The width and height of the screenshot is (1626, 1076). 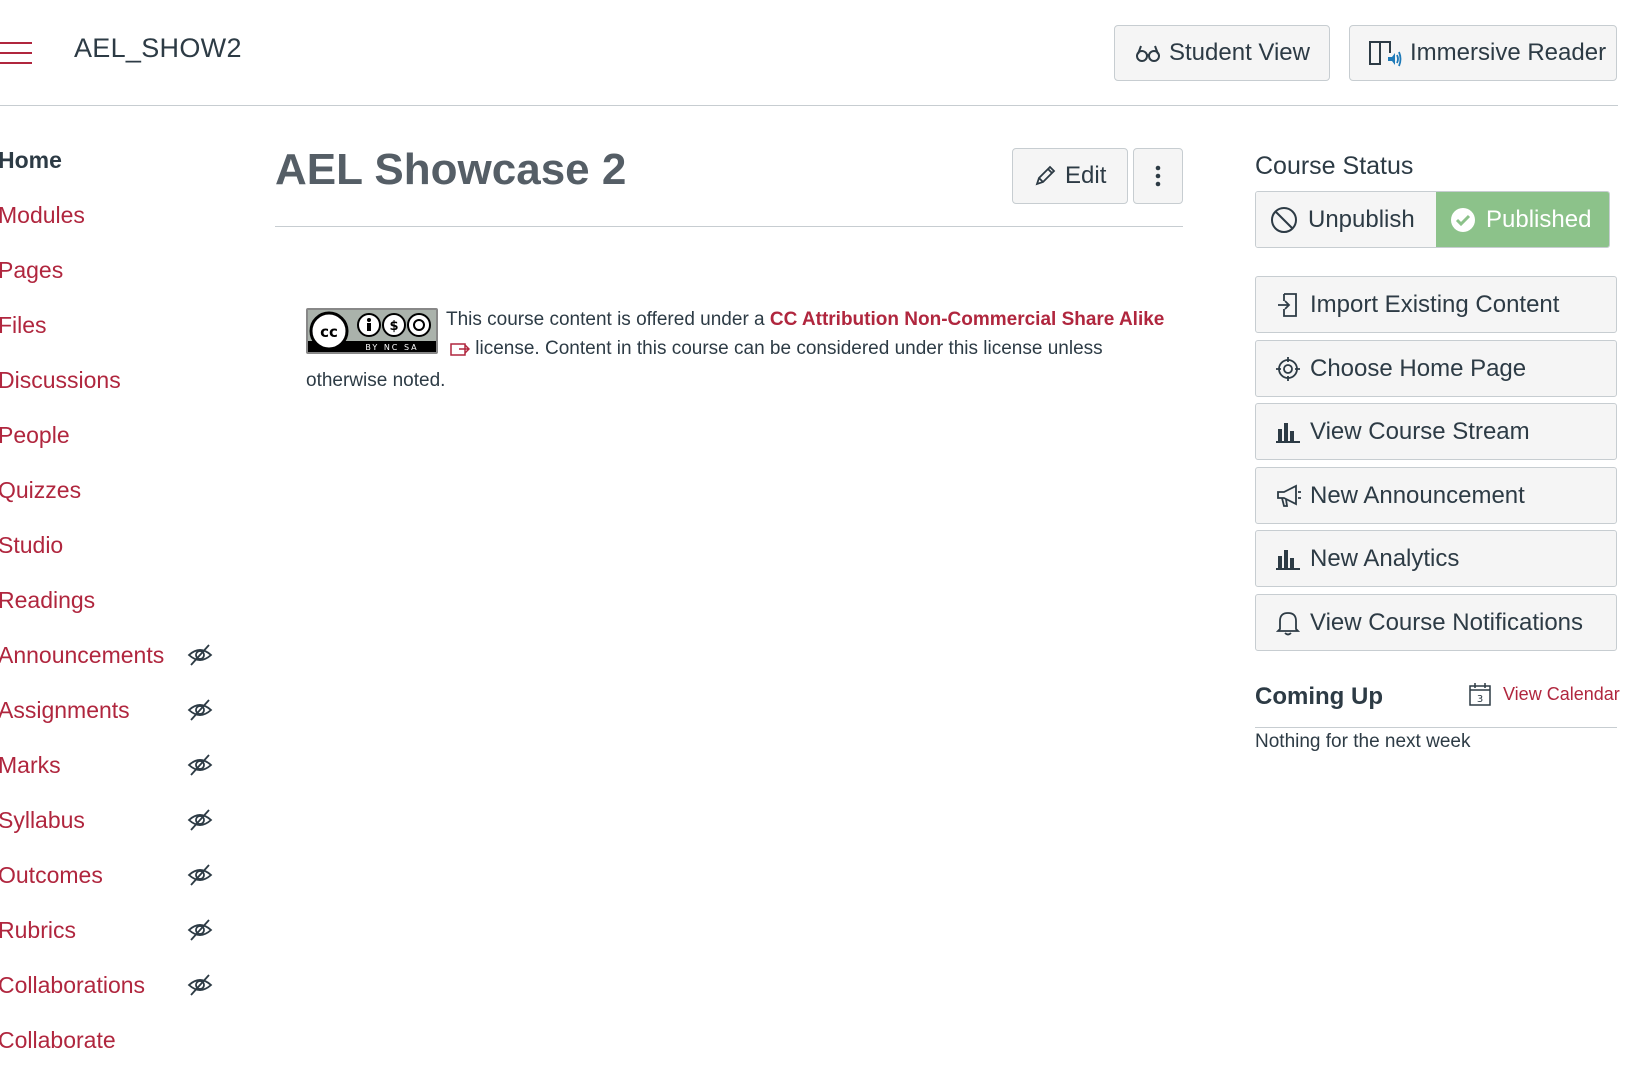 What do you see at coordinates (115, 435) in the screenshot?
I see `nav-item-people: People` at bounding box center [115, 435].